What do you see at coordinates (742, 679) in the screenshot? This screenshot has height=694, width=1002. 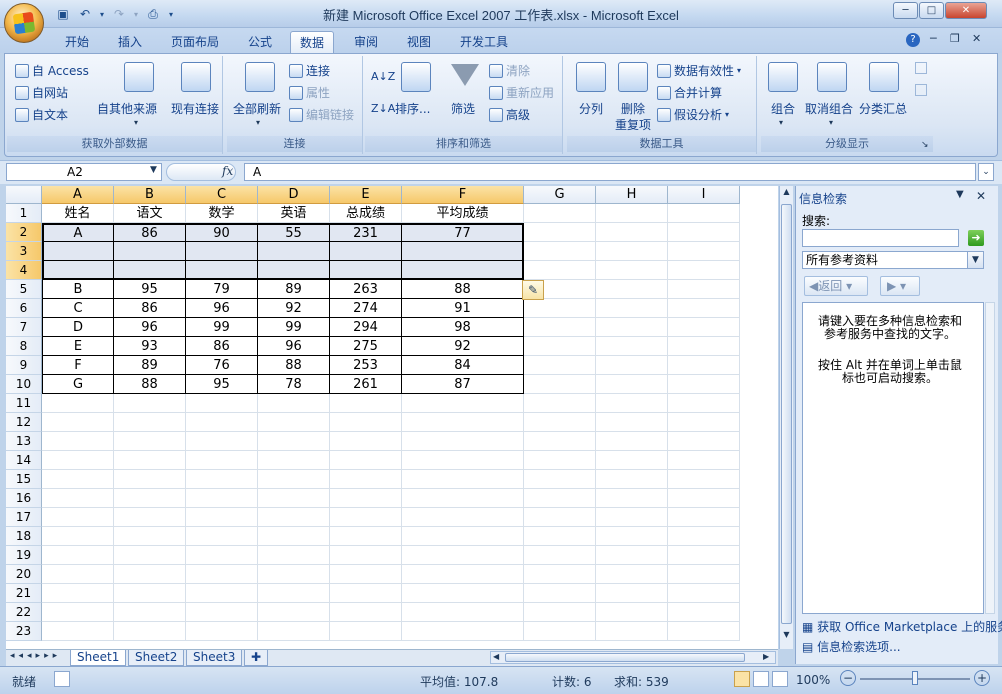 I see `normal-view-icon` at bounding box center [742, 679].